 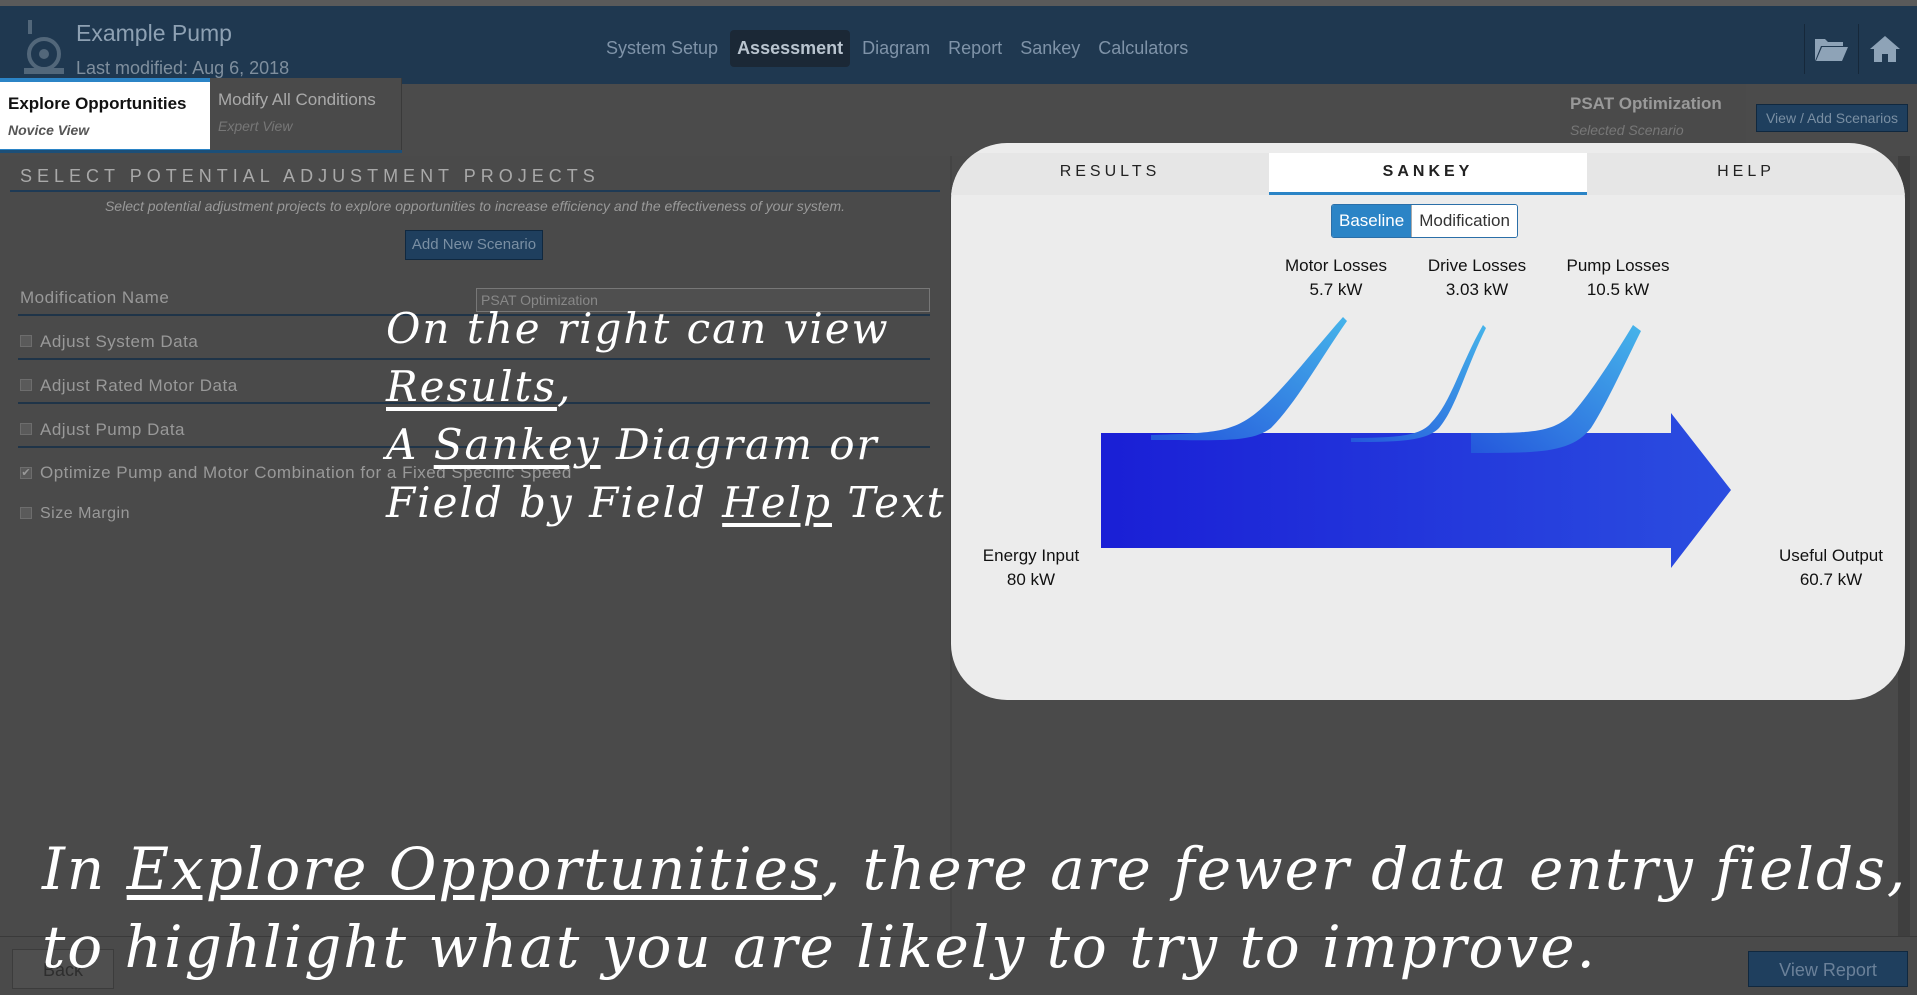 I want to click on last-modified: Last modified: Aug 6, 2018, so click(x=183, y=68).